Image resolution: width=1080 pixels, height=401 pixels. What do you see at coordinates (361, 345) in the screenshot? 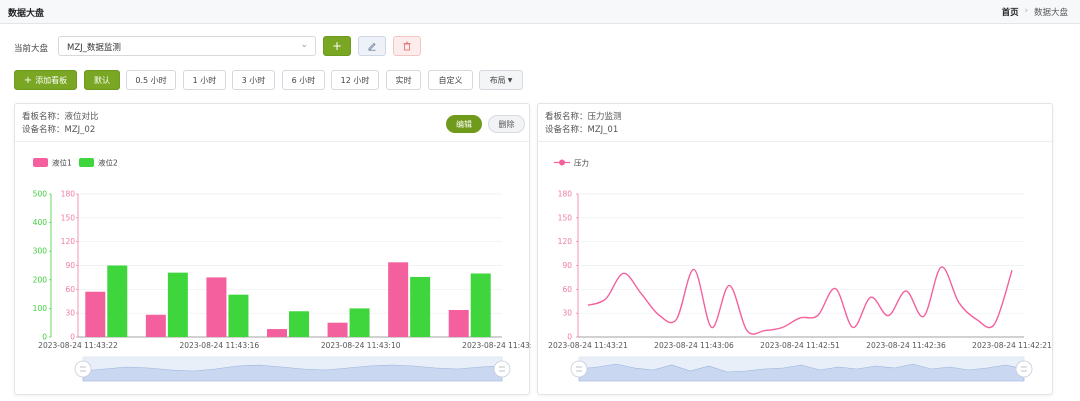
I see `x-tick-label: 2023-08-24 11:43:10` at bounding box center [361, 345].